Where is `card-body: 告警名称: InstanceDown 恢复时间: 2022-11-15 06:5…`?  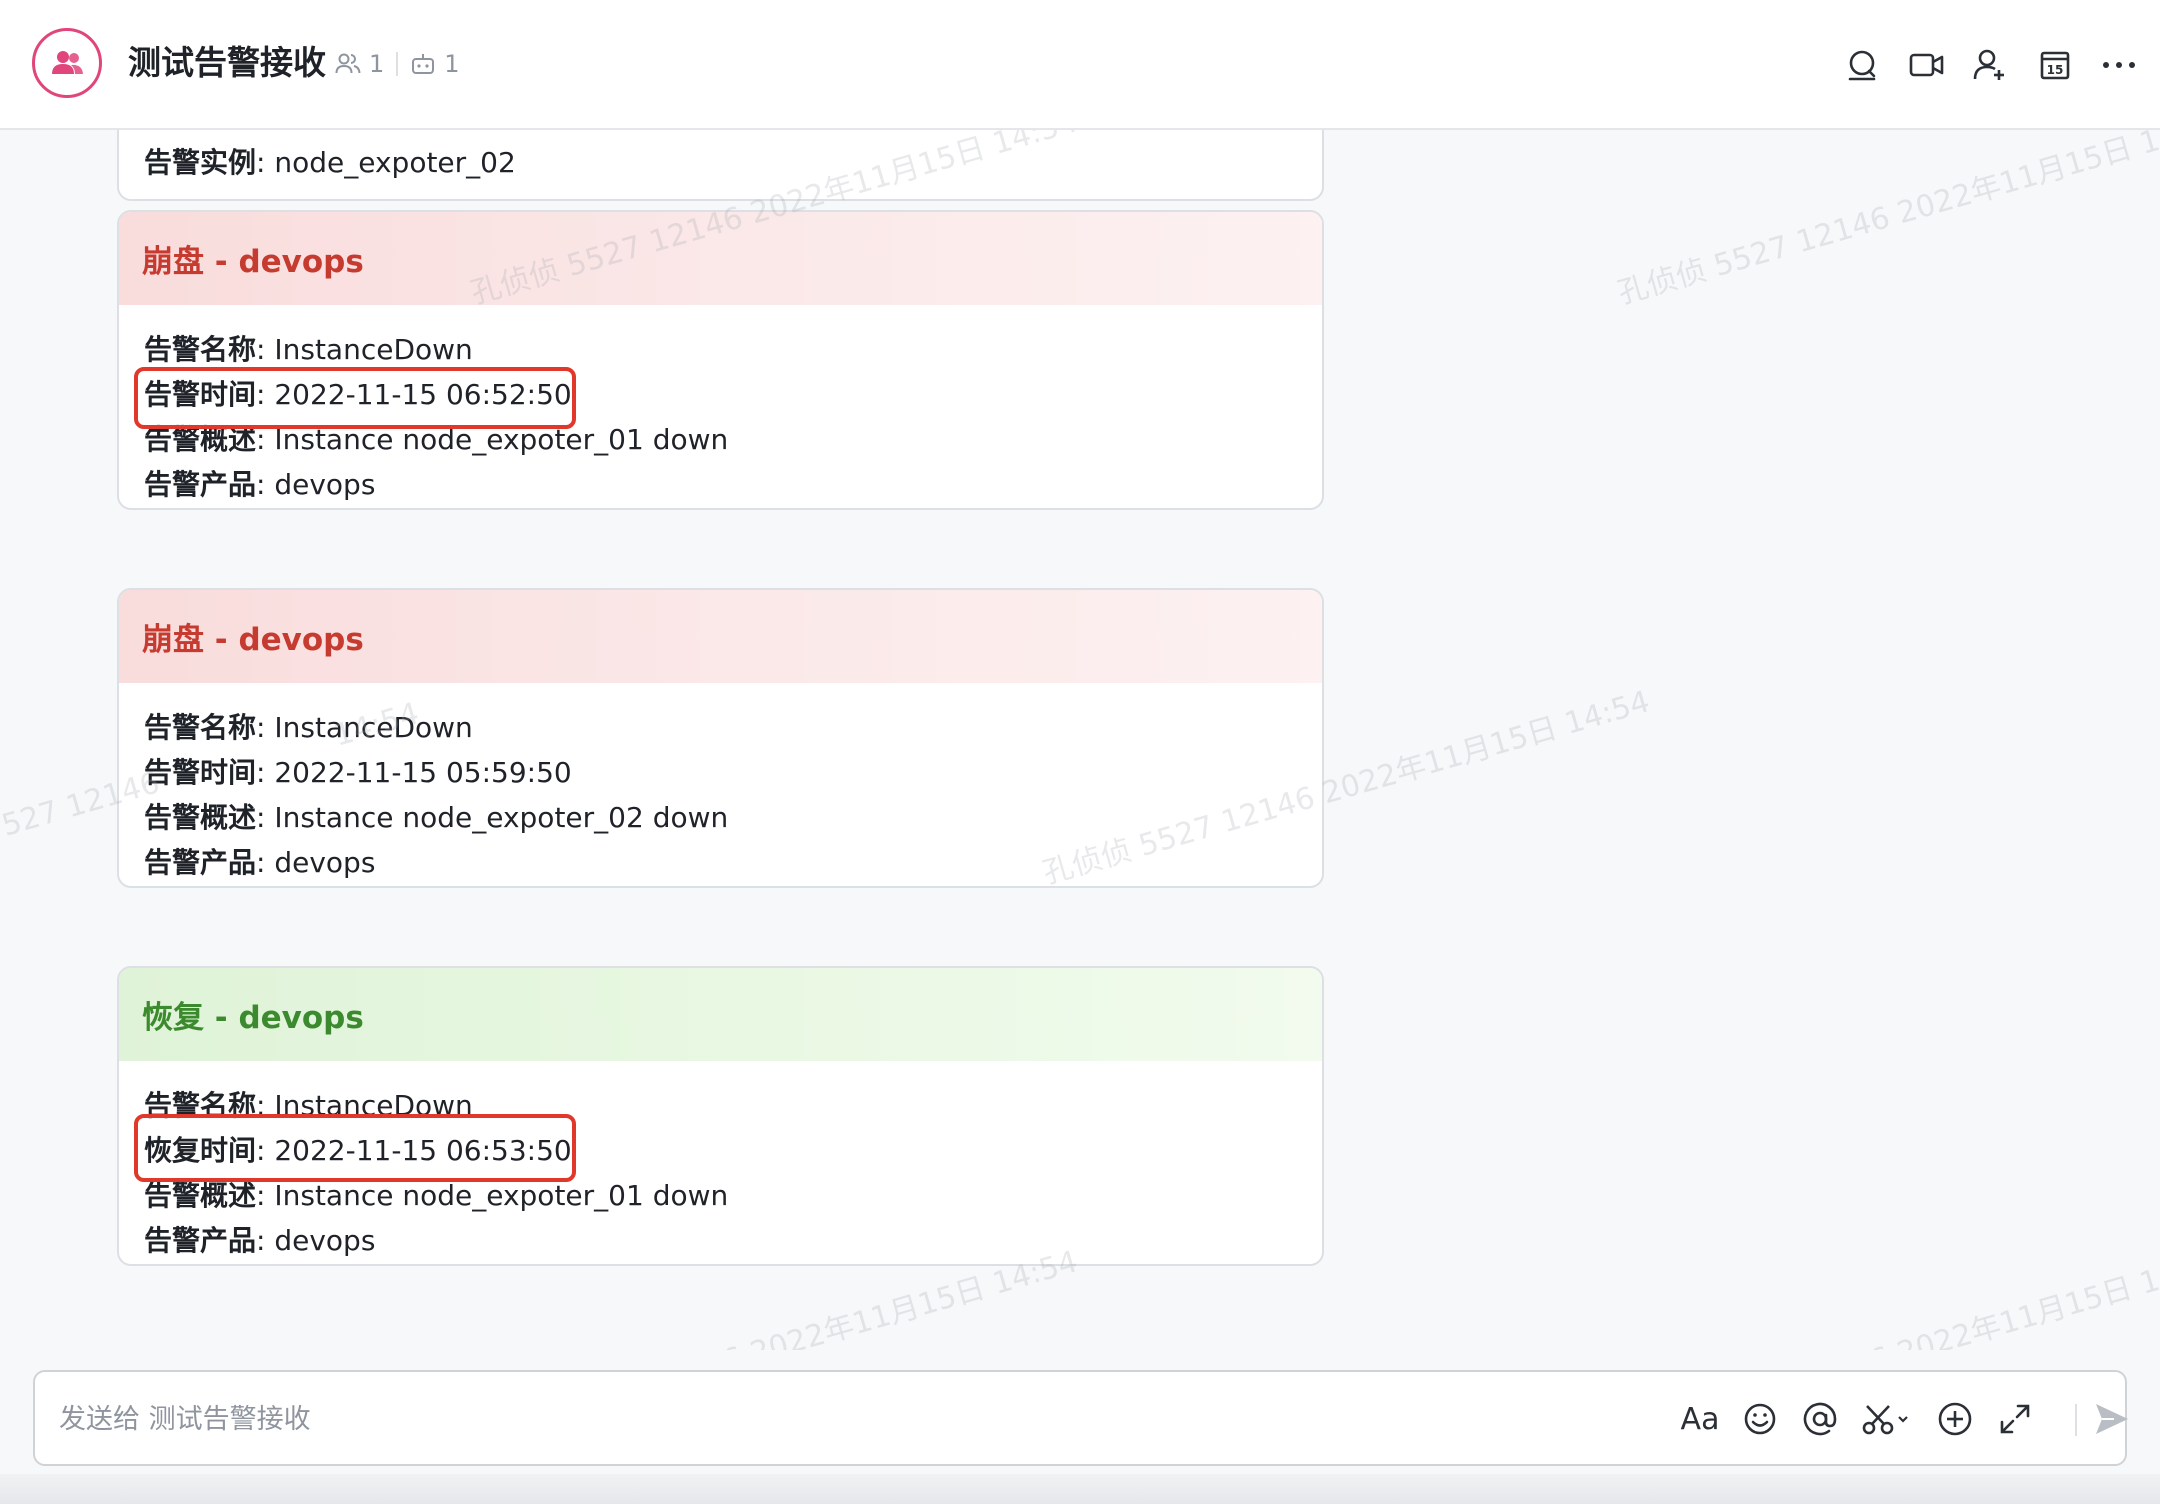 card-body: 告警名称: InstanceDown 恢复时间: 2022-11-15 06:5… is located at coordinates (720, 1162).